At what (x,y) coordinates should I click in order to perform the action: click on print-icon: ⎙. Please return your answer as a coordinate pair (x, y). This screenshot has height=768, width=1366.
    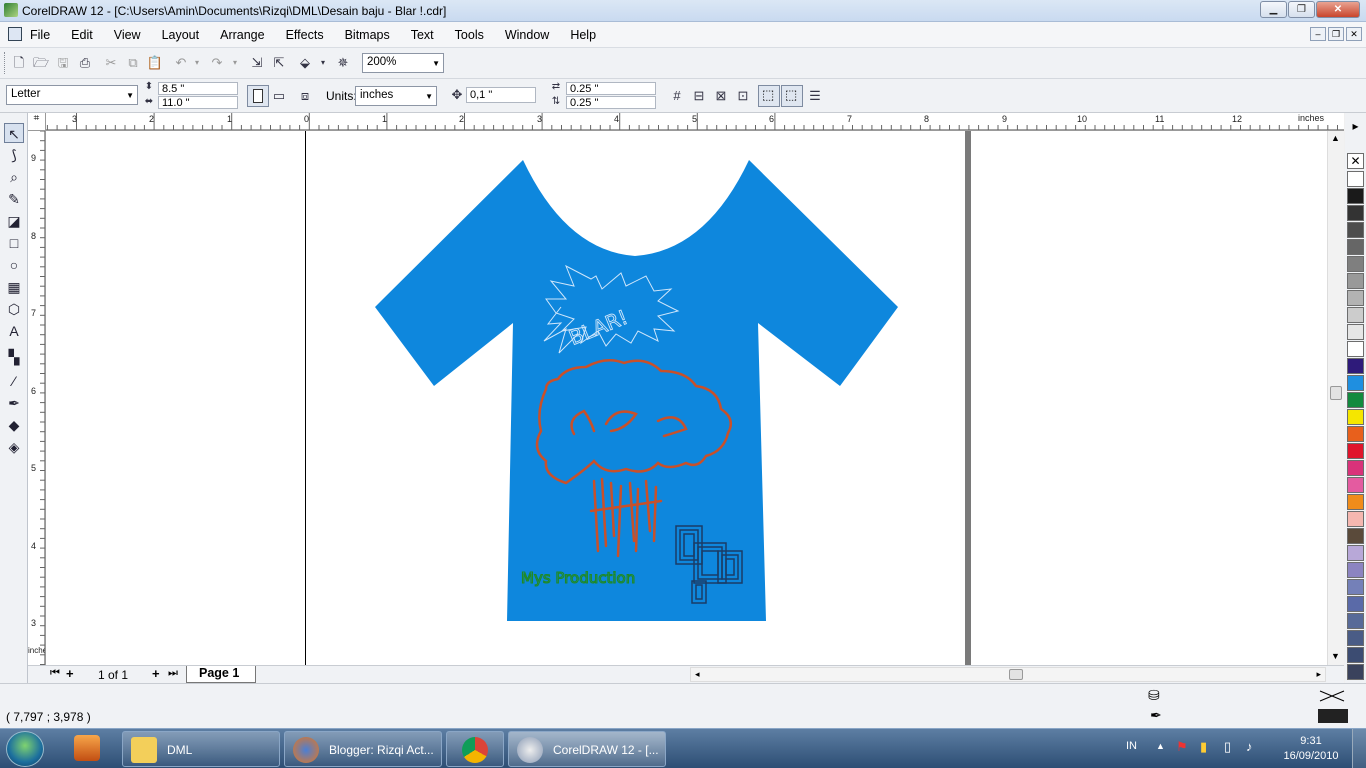
    Looking at the image, I should click on (85, 63).